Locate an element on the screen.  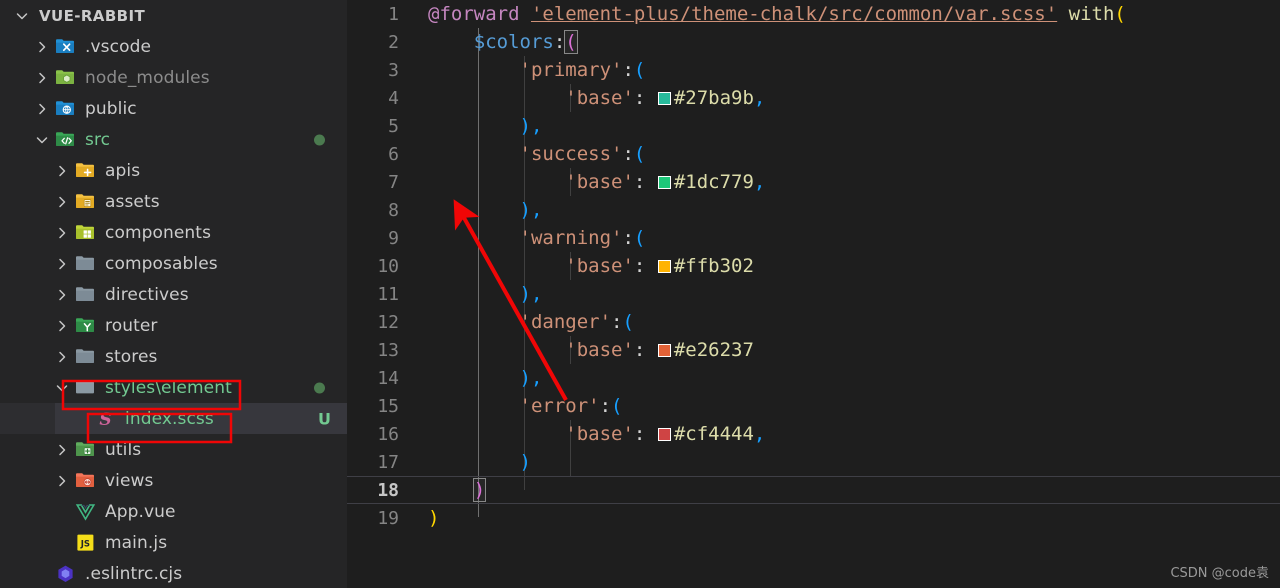
token-keyword: @forward is located at coordinates (474, 14).